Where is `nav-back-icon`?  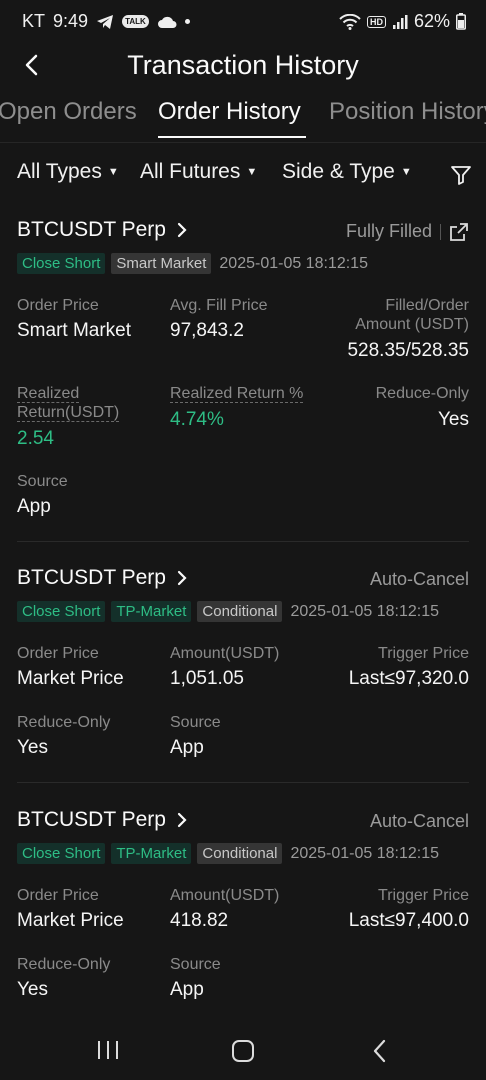
nav-back-icon is located at coordinates (380, 1051).